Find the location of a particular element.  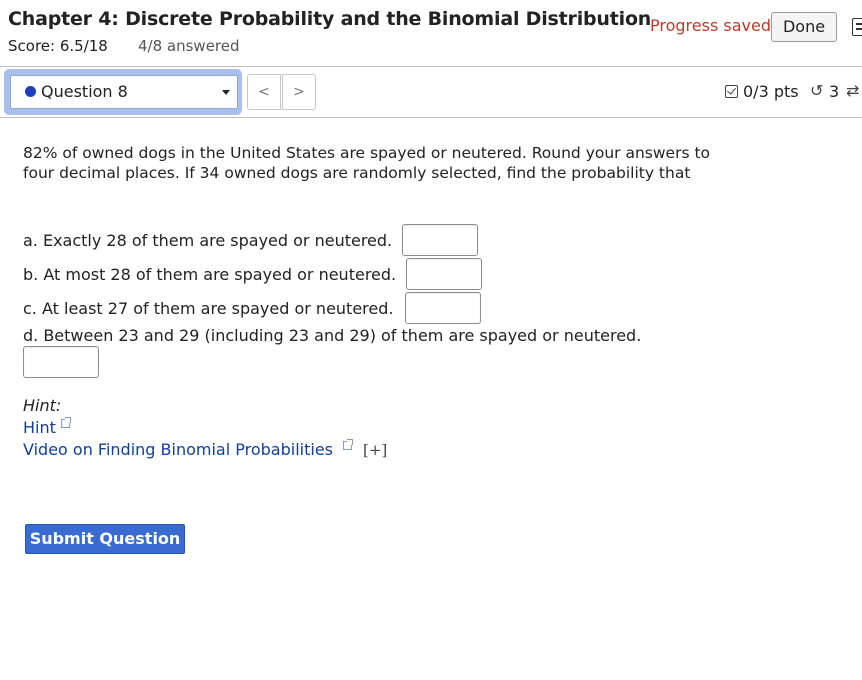

progress-status: Progress saved is located at coordinates (710, 25).